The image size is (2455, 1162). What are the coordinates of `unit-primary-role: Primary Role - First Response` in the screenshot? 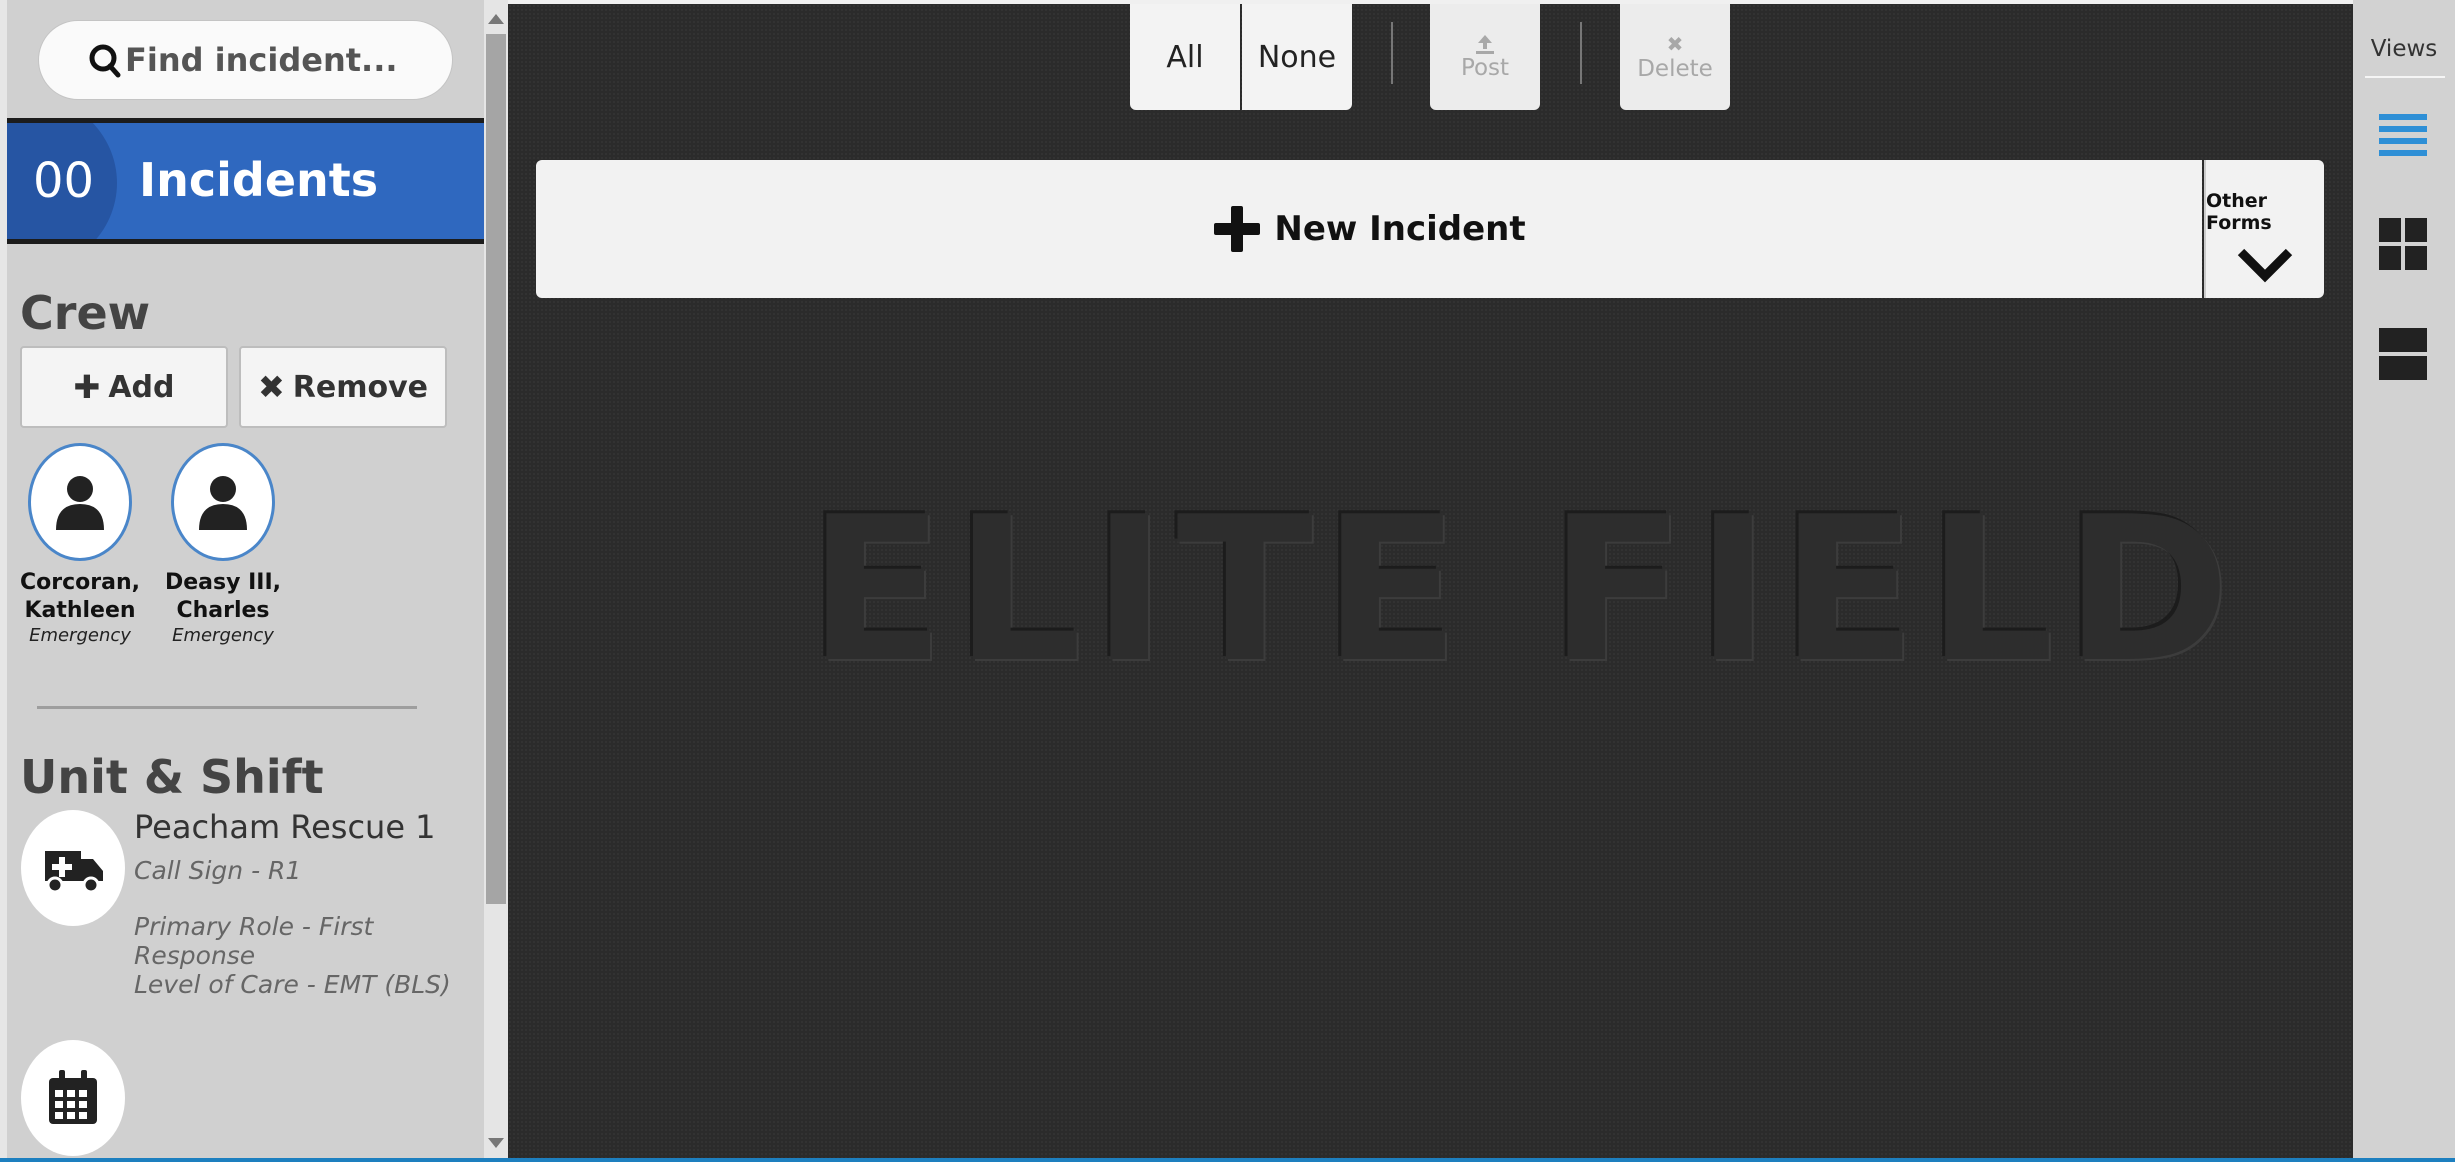 It's located at (254, 941).